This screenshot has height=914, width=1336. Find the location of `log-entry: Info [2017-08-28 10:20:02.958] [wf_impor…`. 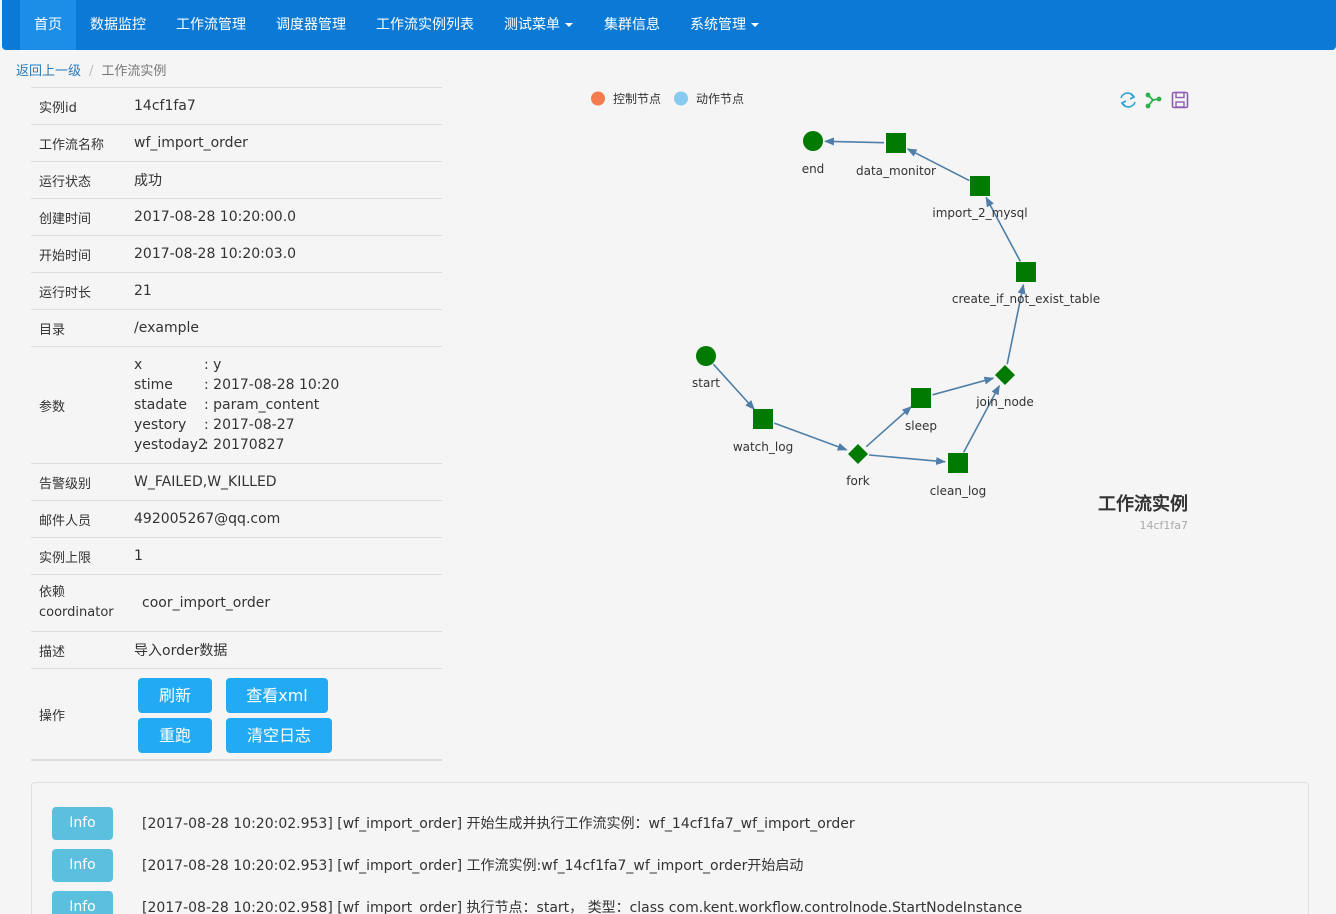

log-entry: Info [2017-08-28 10:20:02.958] [wf_impor… is located at coordinates (537, 902).